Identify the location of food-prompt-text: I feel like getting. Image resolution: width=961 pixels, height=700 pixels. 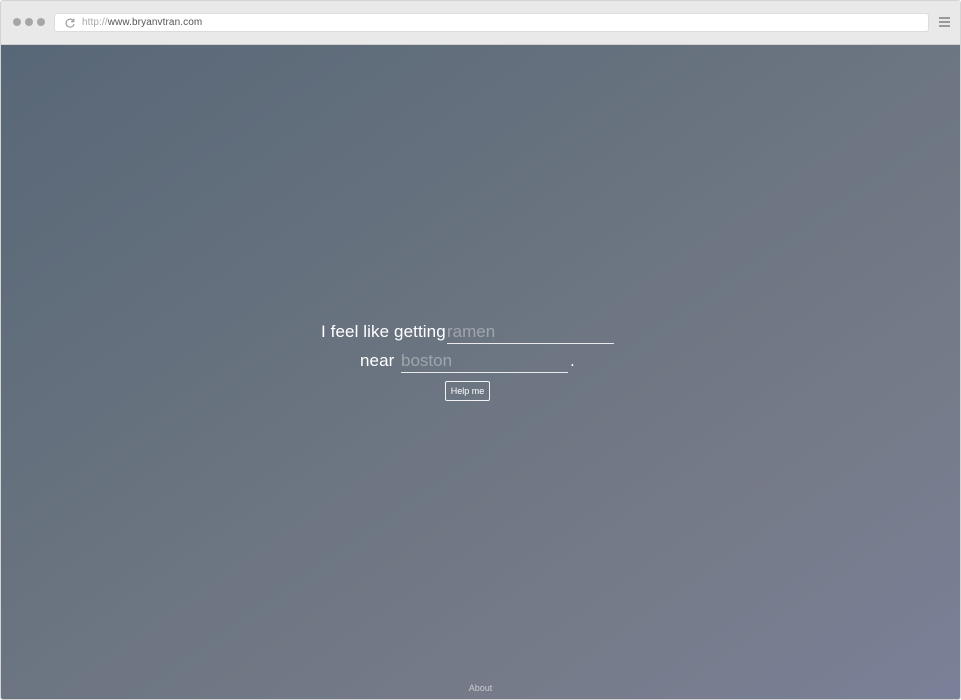
(383, 331).